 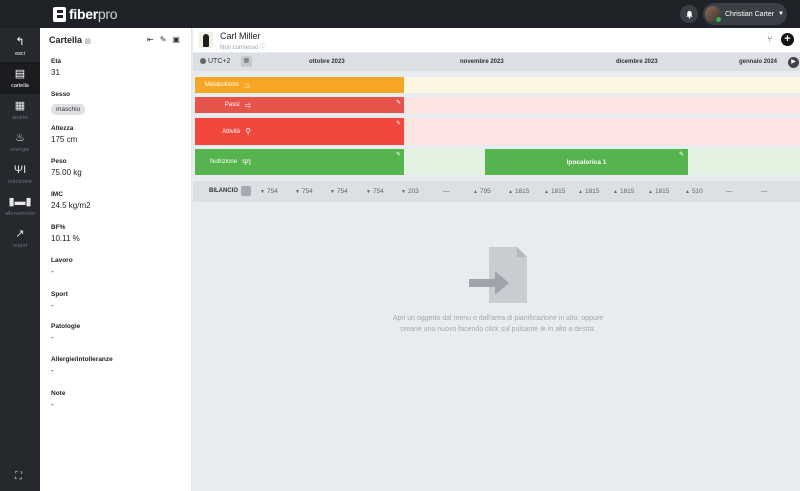 I want to click on nav-item-cartella: ▤ cartella, so click(x=20, y=78).